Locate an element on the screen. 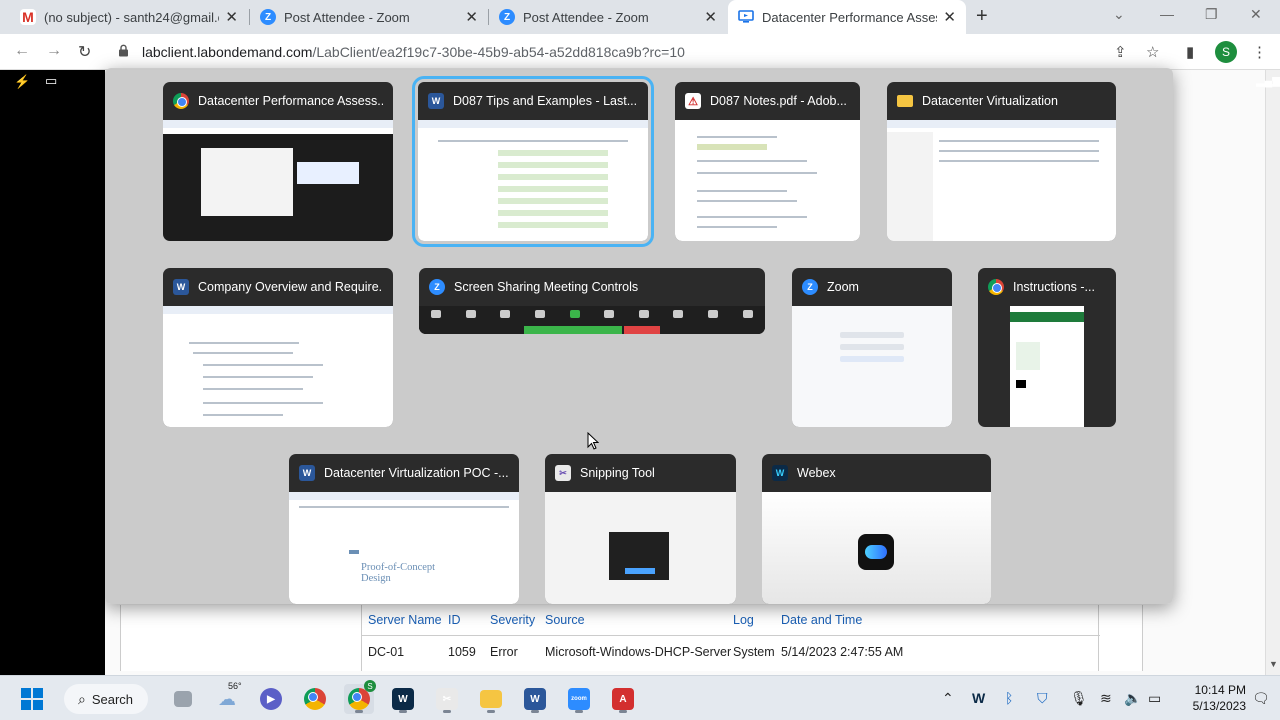 This screenshot has height=720, width=1280. forward-icon: → is located at coordinates (54, 51).